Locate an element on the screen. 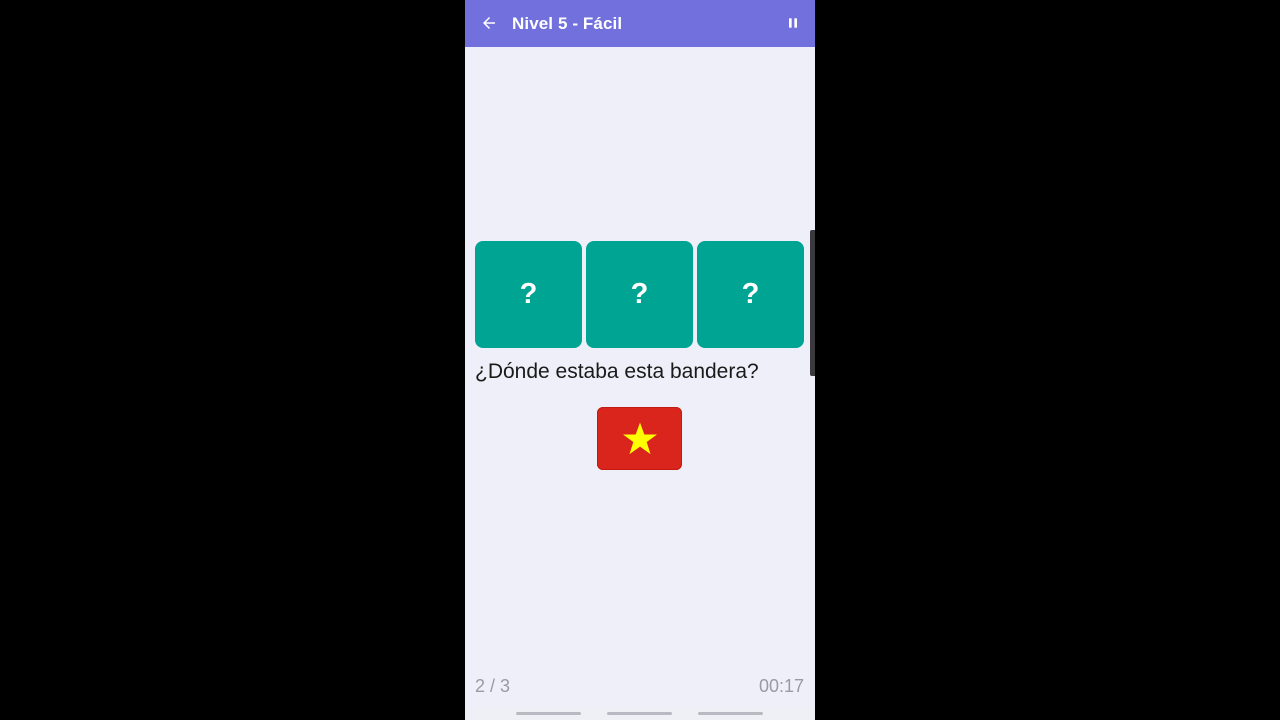 This screenshot has width=1280, height=720. question-text: ¿Dónde estaba esta bandera? is located at coordinates (617, 371).